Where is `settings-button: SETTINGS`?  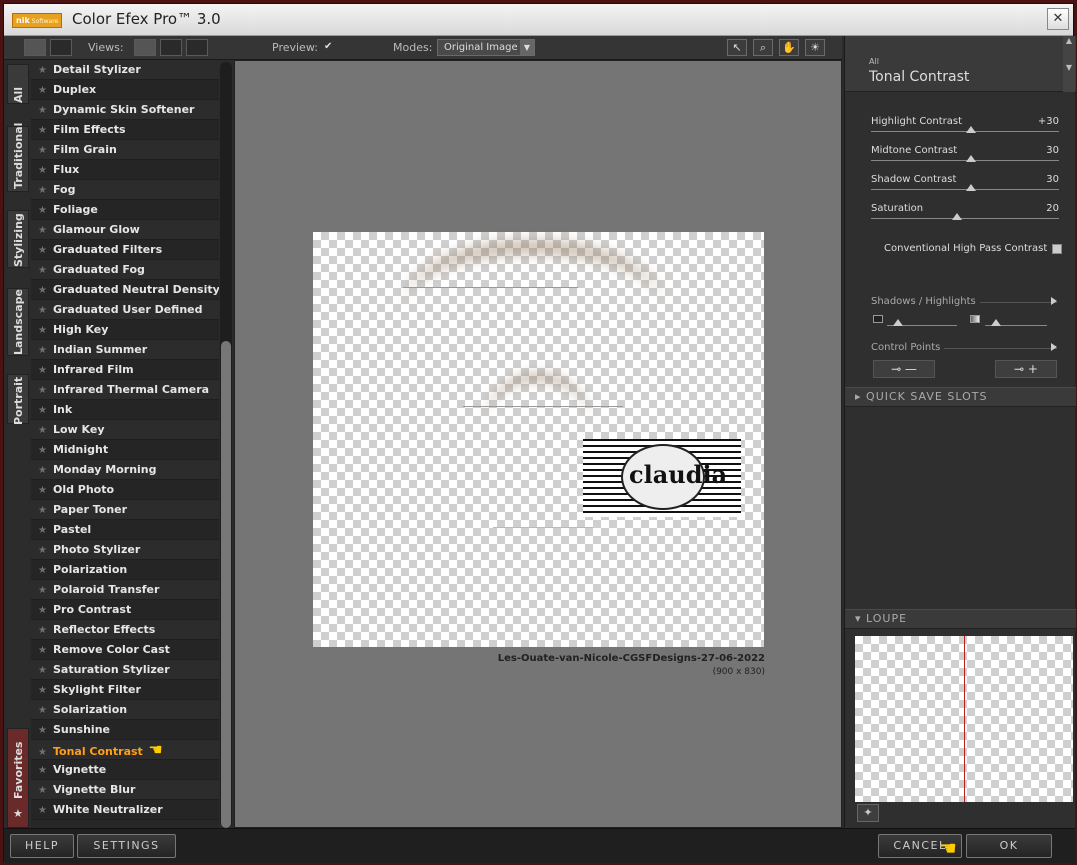
settings-button: SETTINGS is located at coordinates (126, 846).